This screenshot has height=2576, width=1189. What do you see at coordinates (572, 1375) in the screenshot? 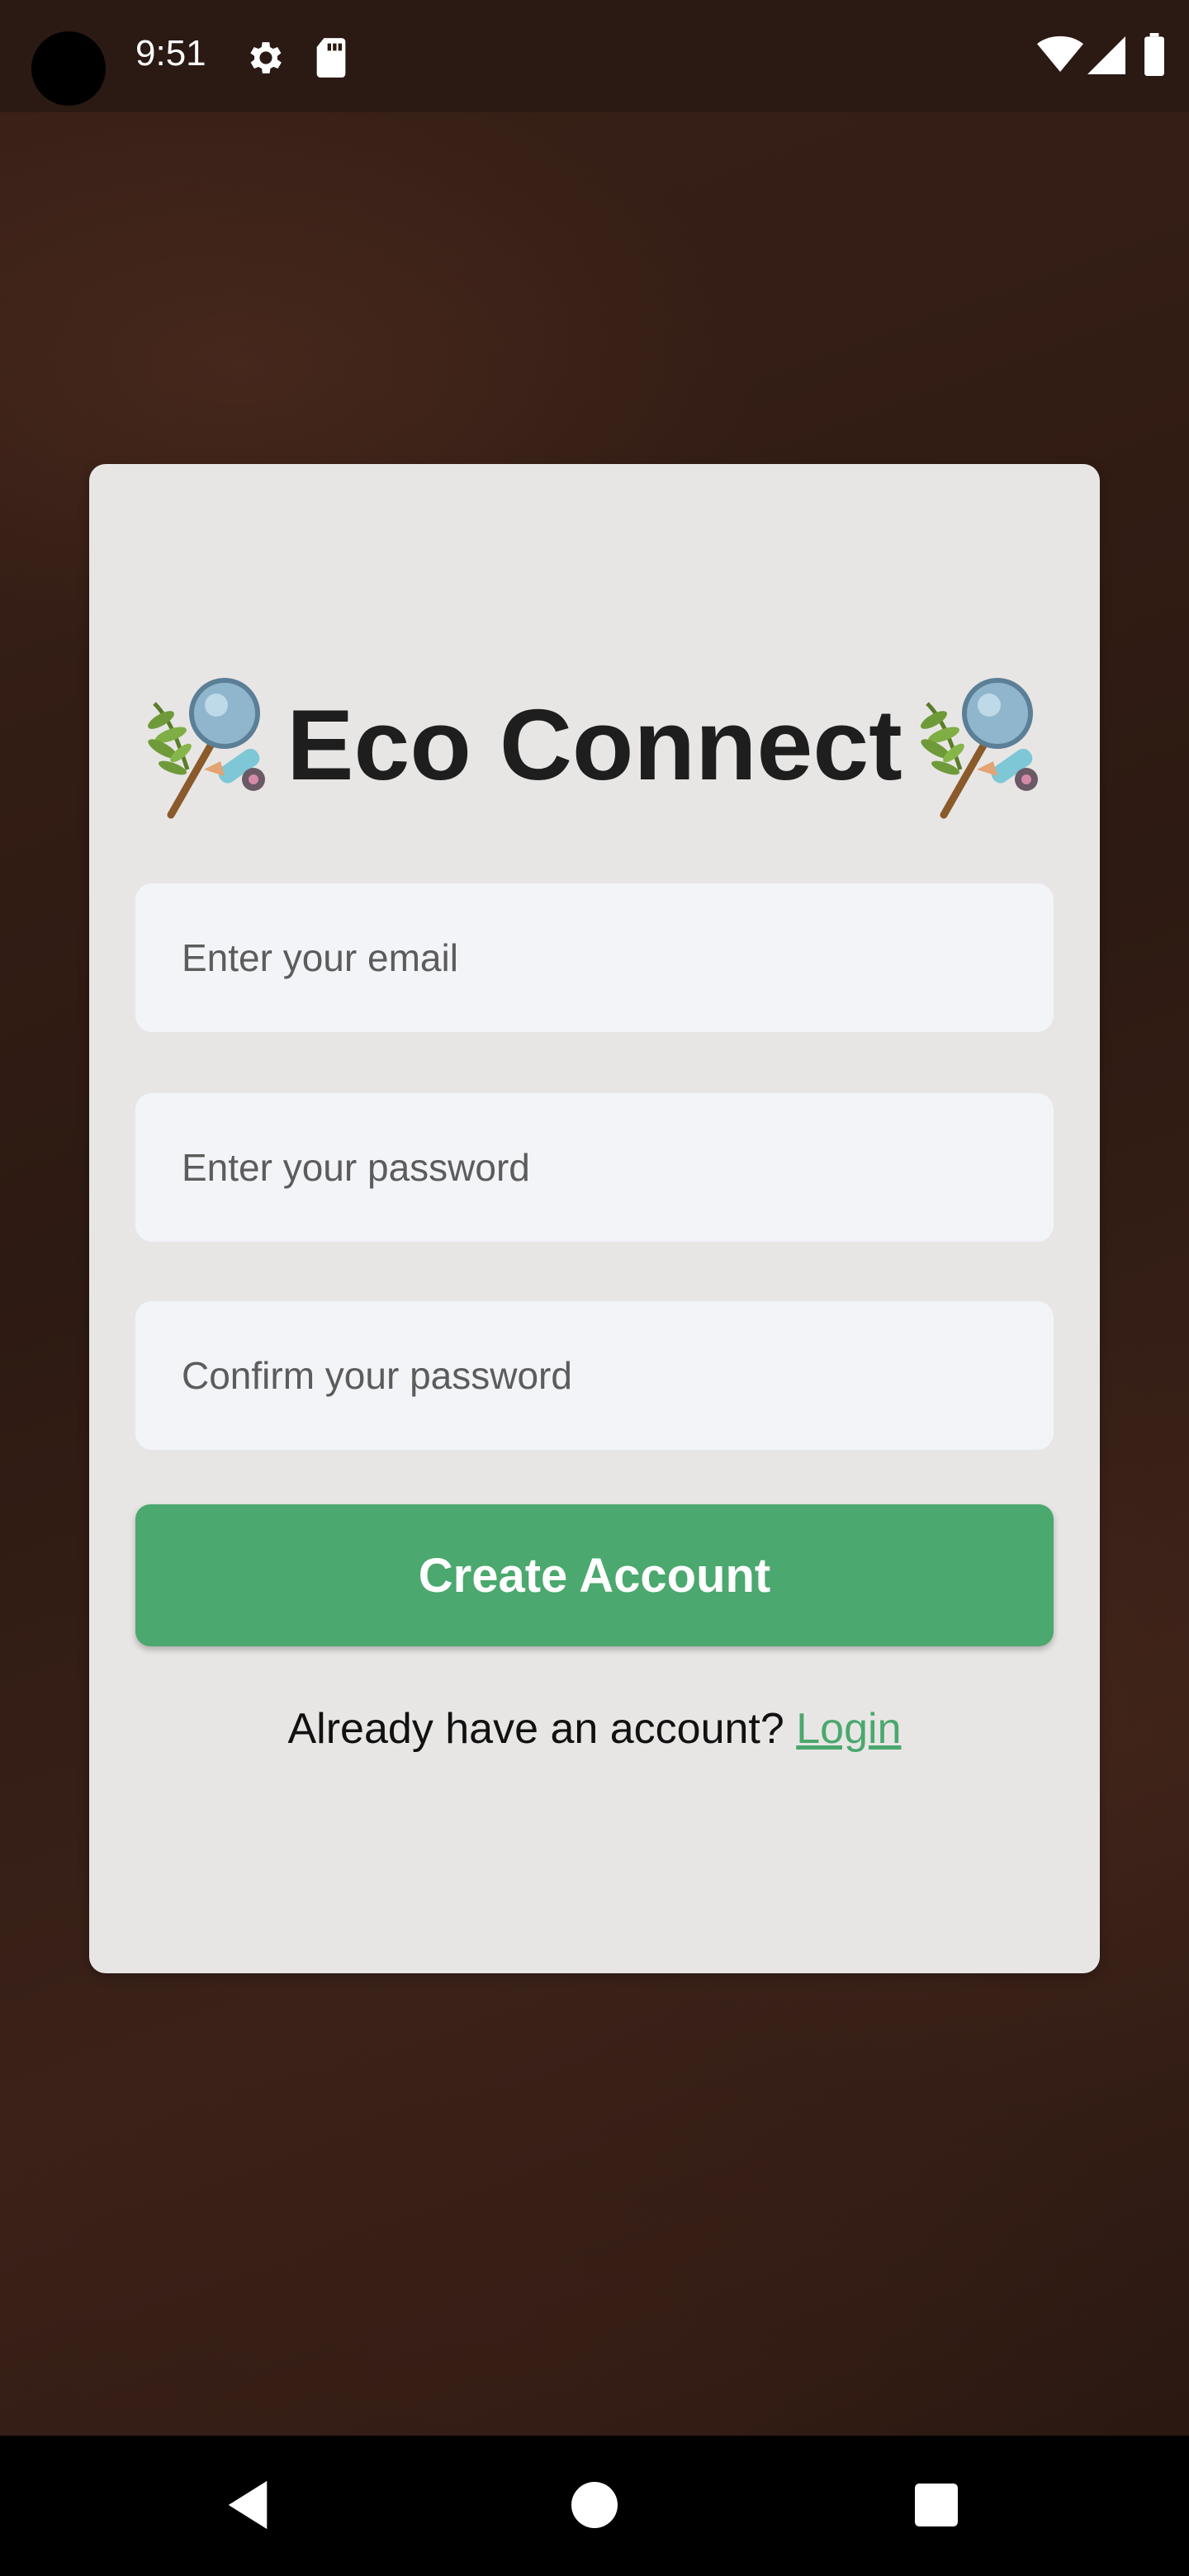
I see `confirm-password-input` at bounding box center [572, 1375].